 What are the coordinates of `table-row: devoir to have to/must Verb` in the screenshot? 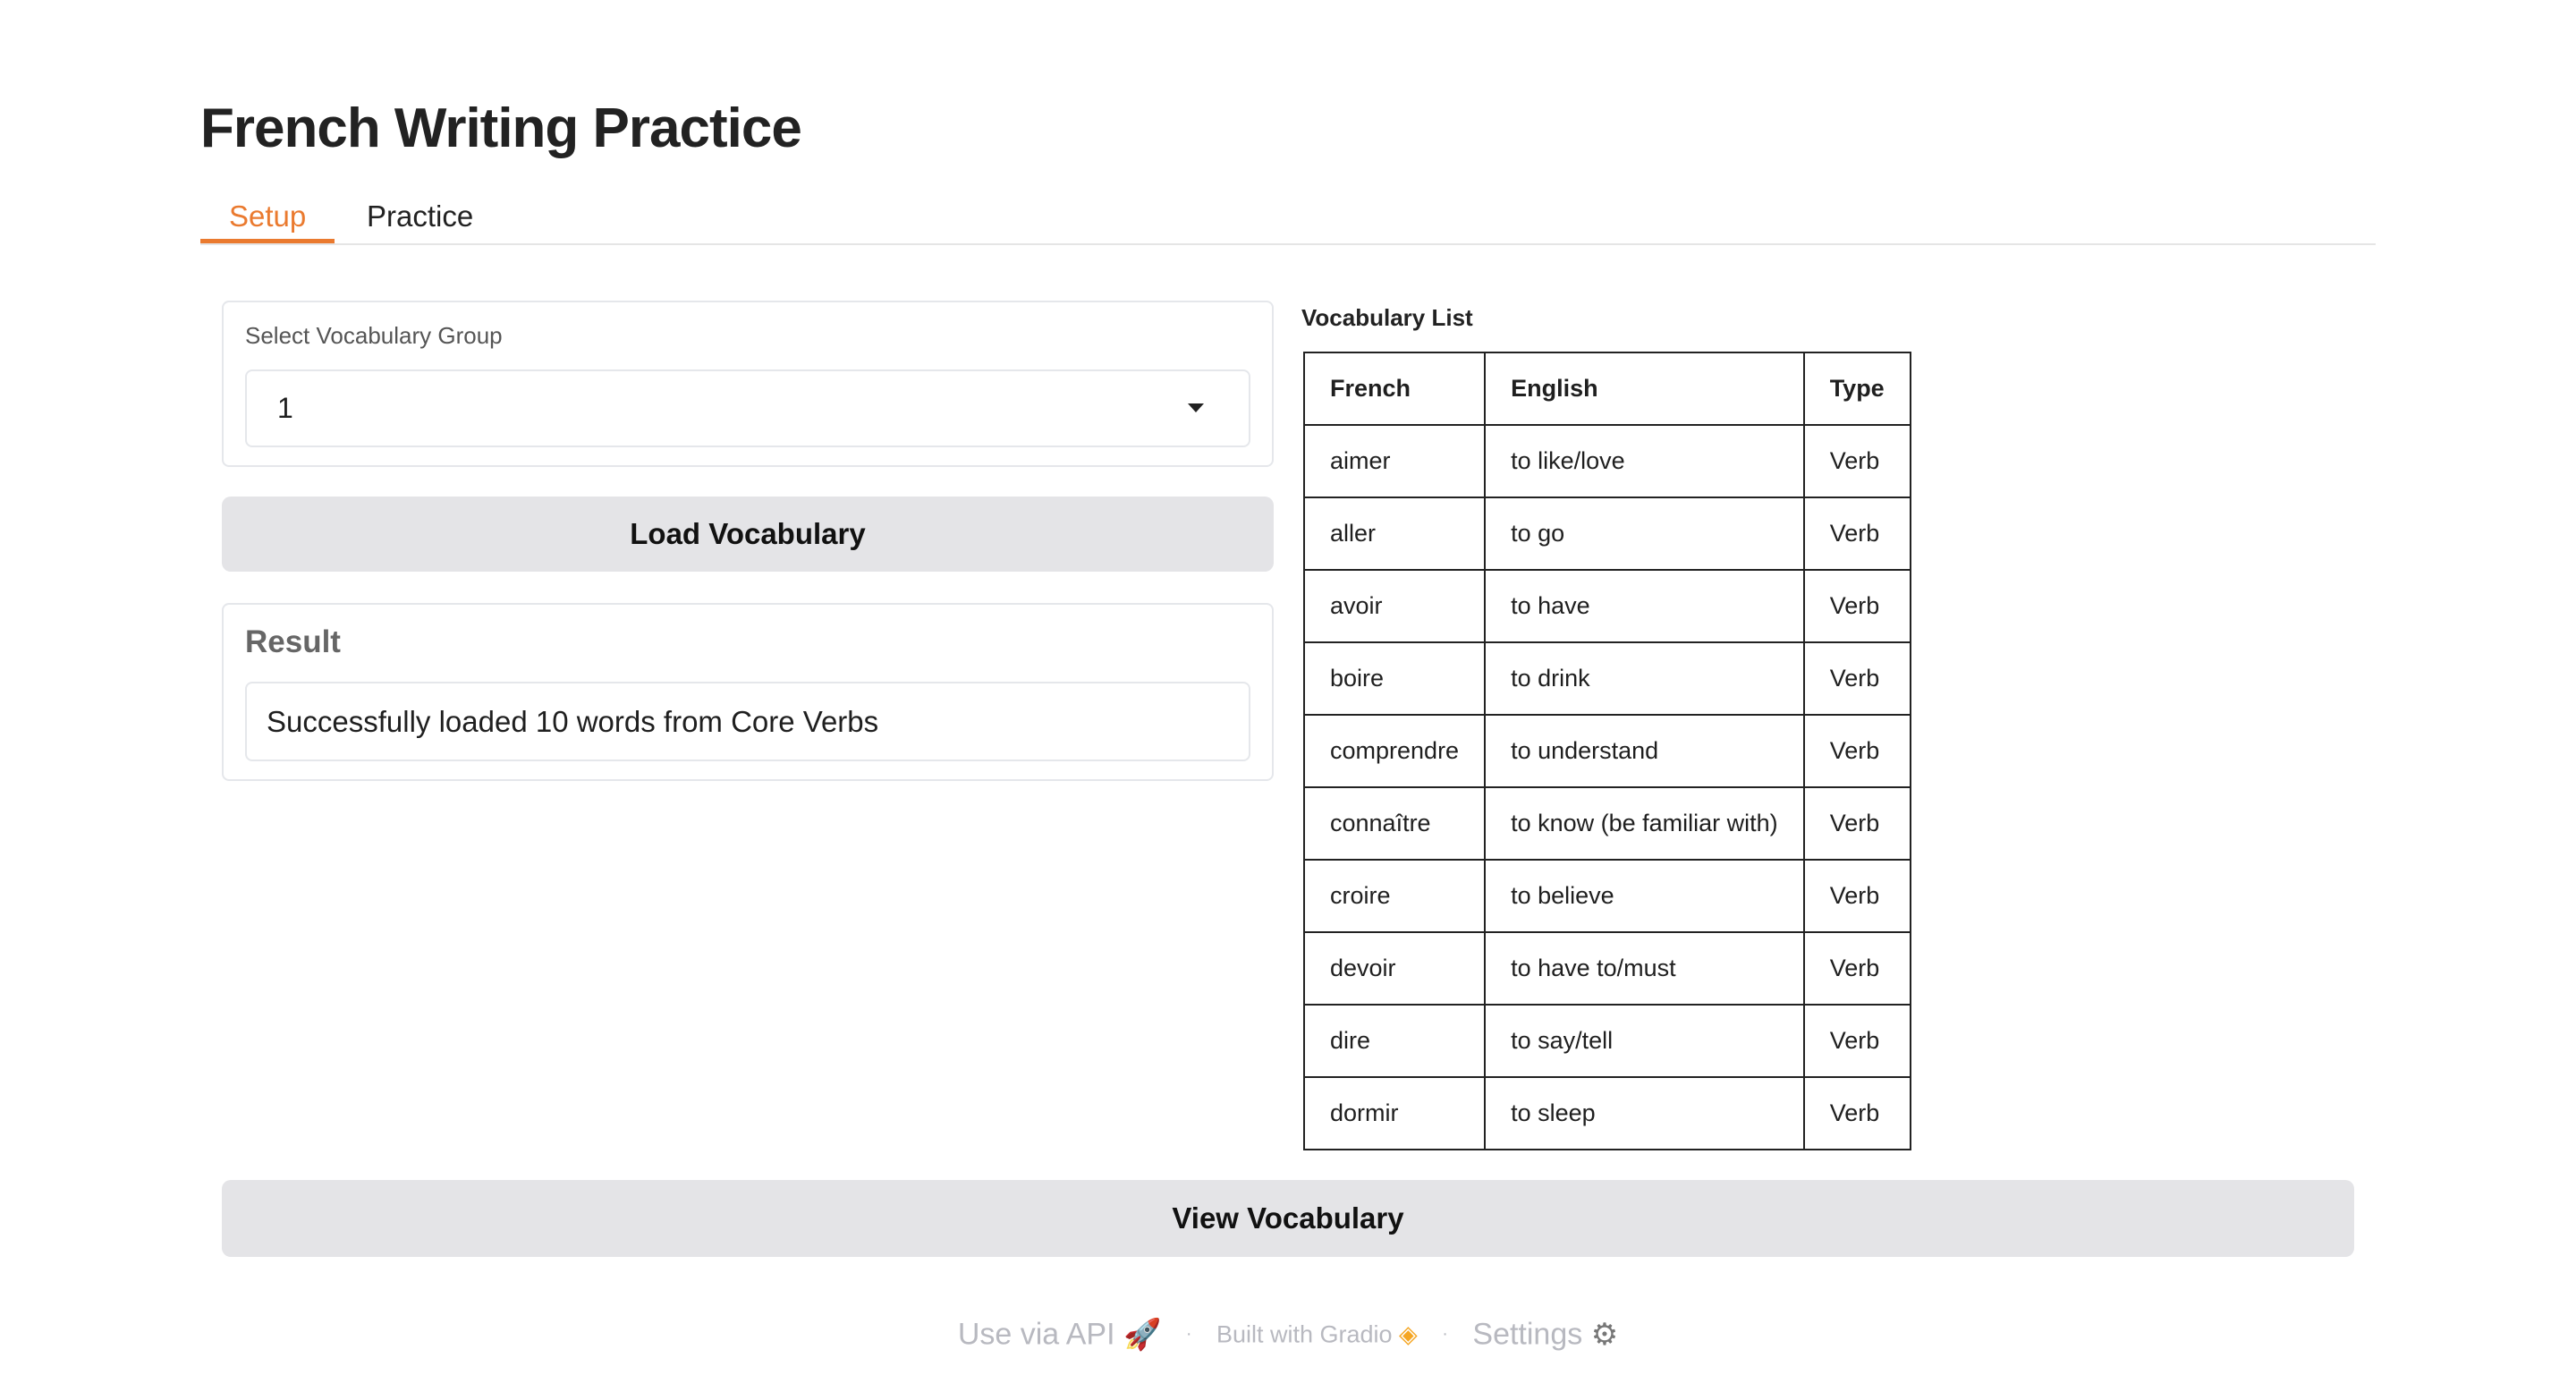 It's located at (1606, 968).